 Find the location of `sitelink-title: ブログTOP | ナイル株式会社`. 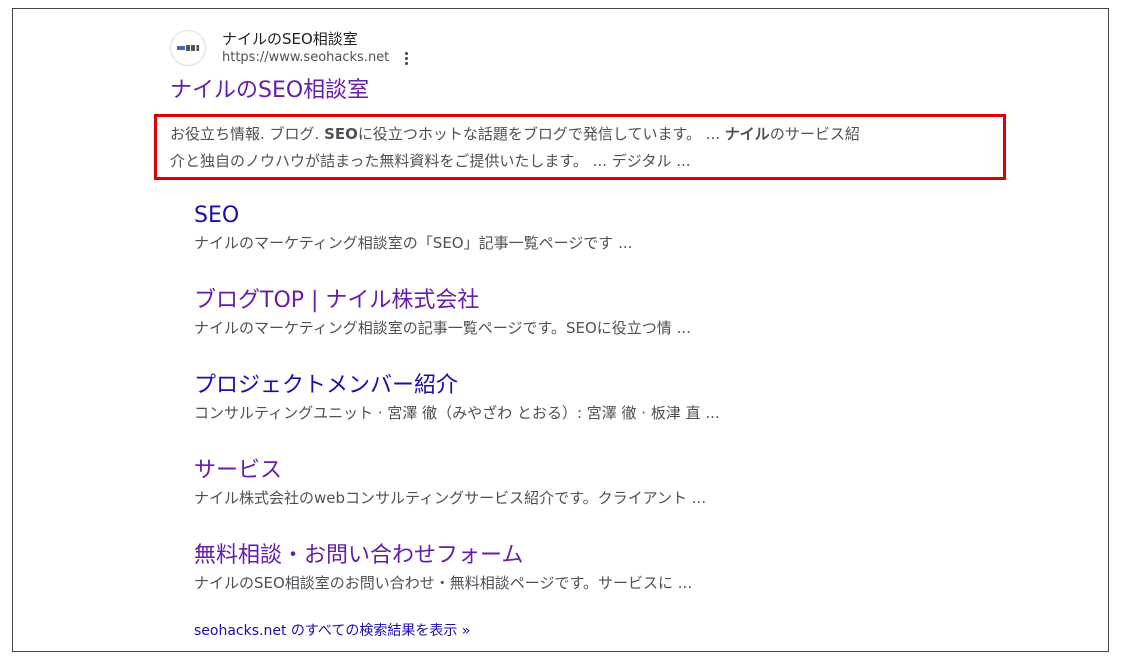

sitelink-title: ブログTOP | ナイル株式会社 is located at coordinates (594, 301).